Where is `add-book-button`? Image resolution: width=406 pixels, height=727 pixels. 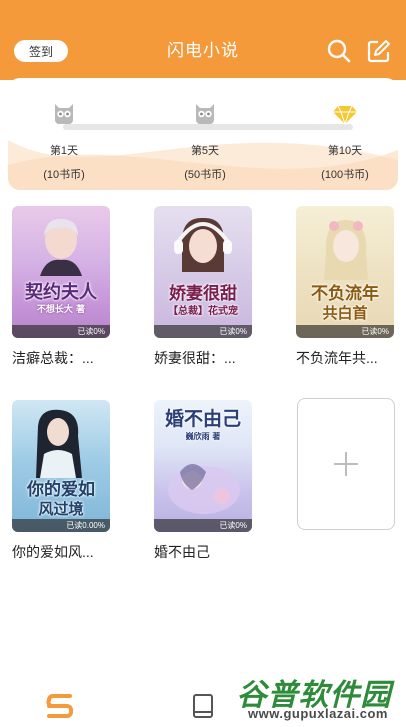
add-book-button is located at coordinates (346, 464).